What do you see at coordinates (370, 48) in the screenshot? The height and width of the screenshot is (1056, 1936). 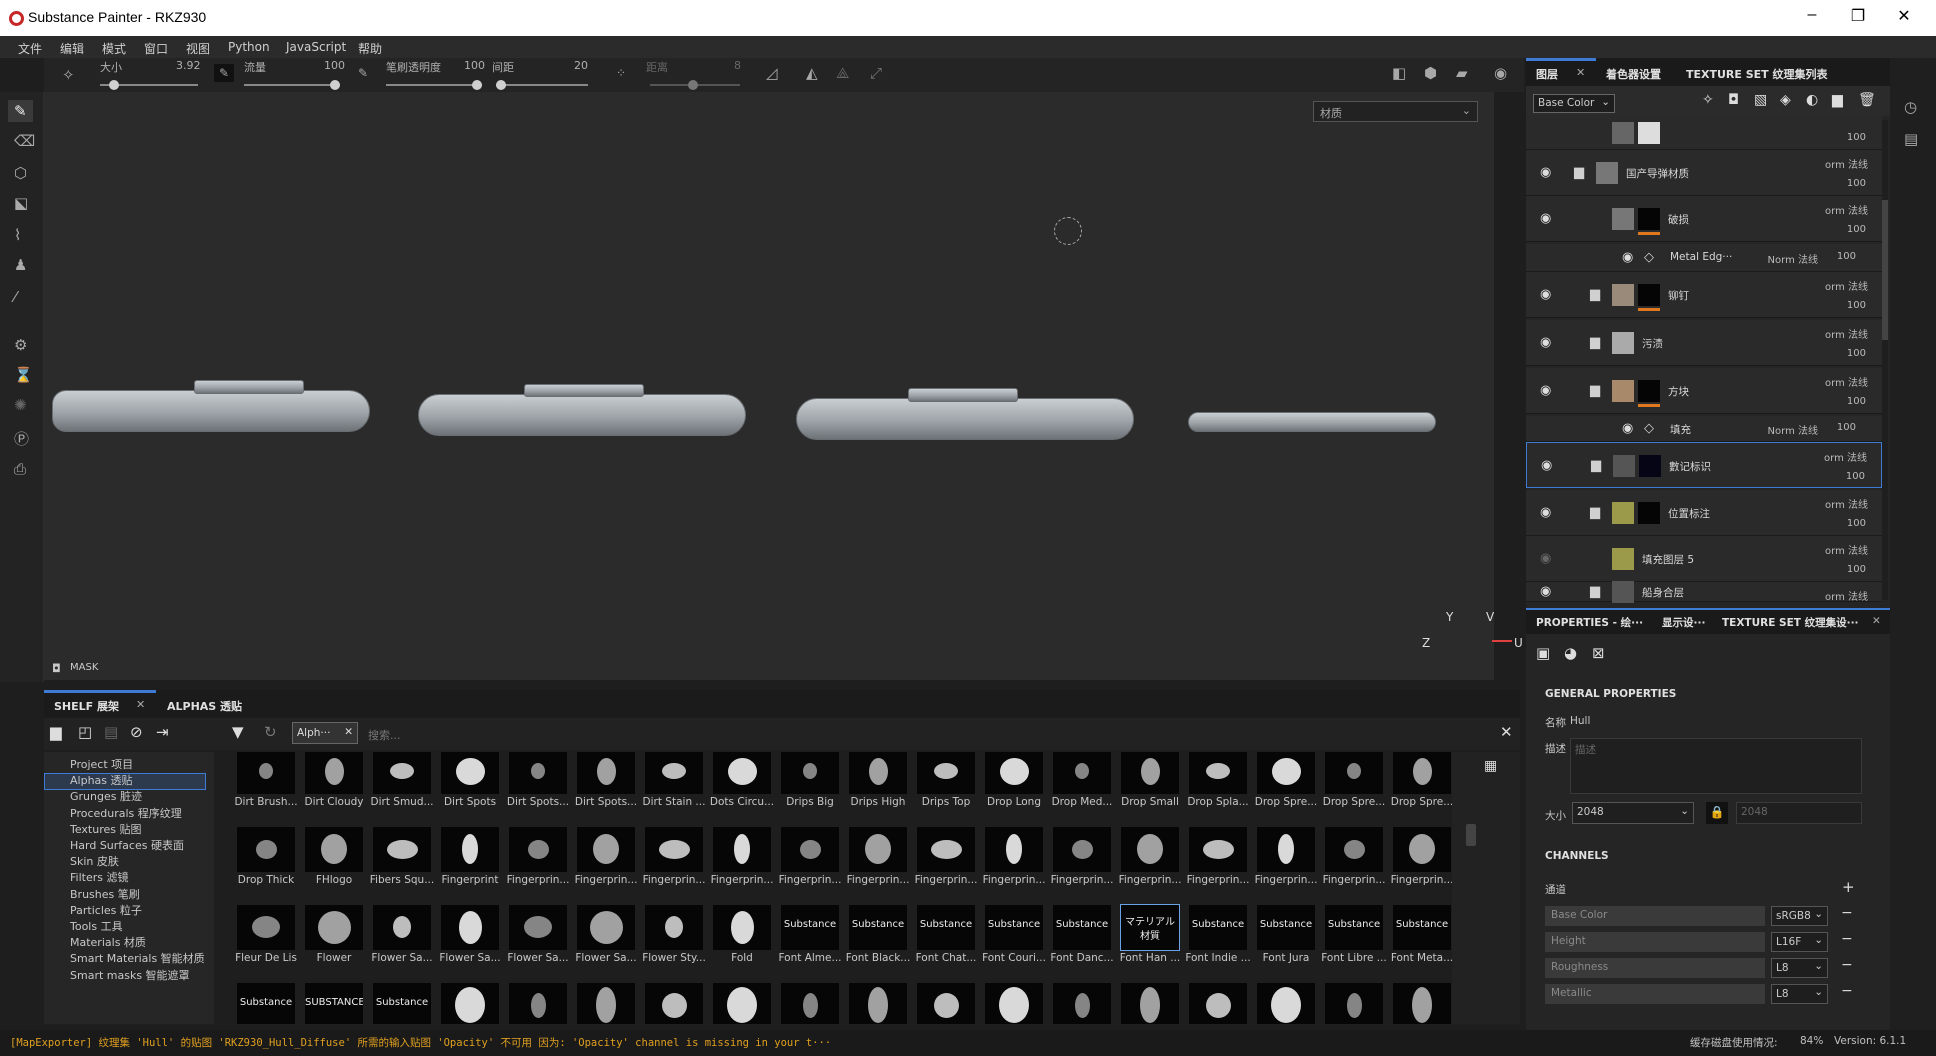 I see `menu-help: 帮助` at bounding box center [370, 48].